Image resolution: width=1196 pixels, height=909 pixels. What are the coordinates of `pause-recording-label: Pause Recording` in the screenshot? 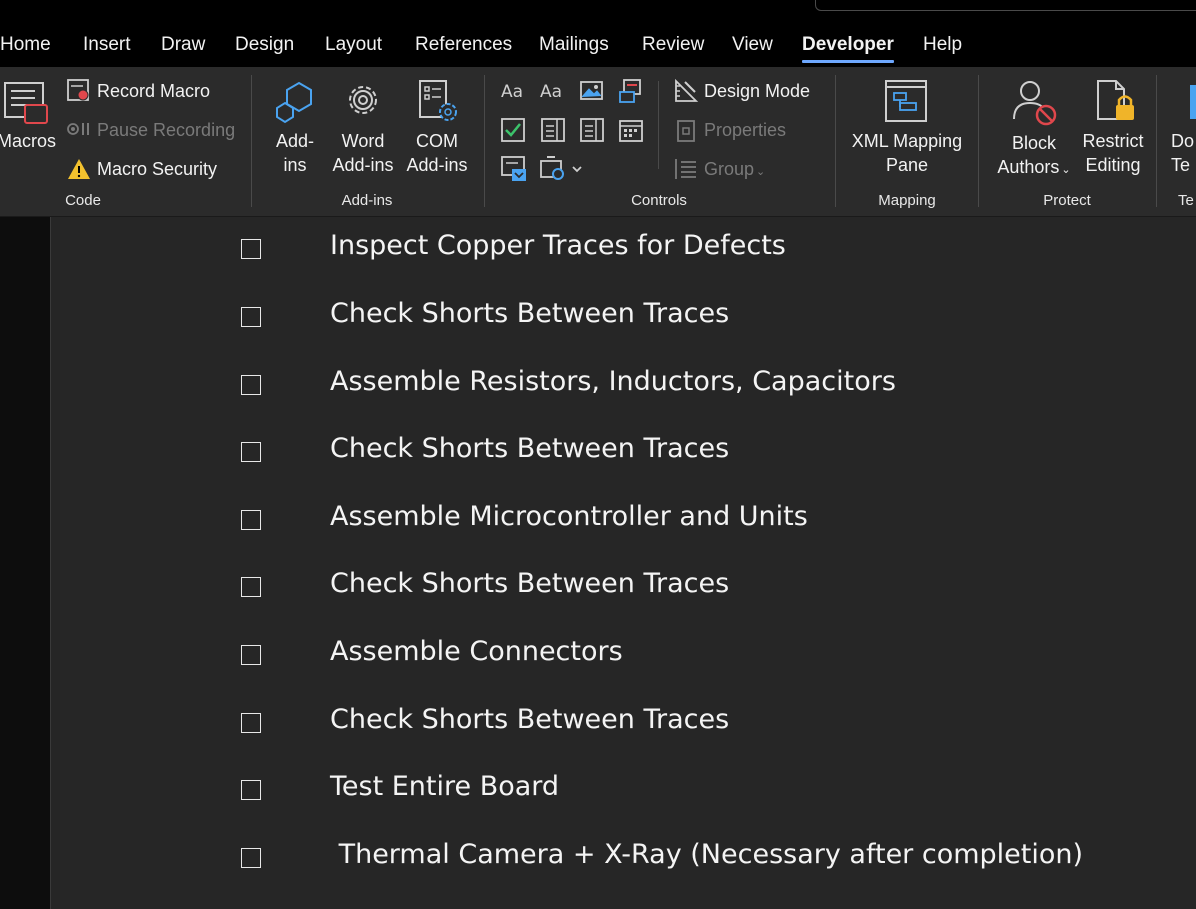 It's located at (166, 130).